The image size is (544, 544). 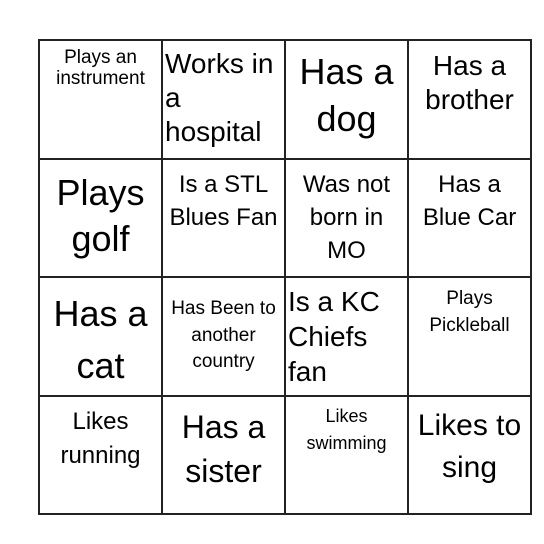 I want to click on cell-label: Plays an instrument, so click(x=100, y=68).